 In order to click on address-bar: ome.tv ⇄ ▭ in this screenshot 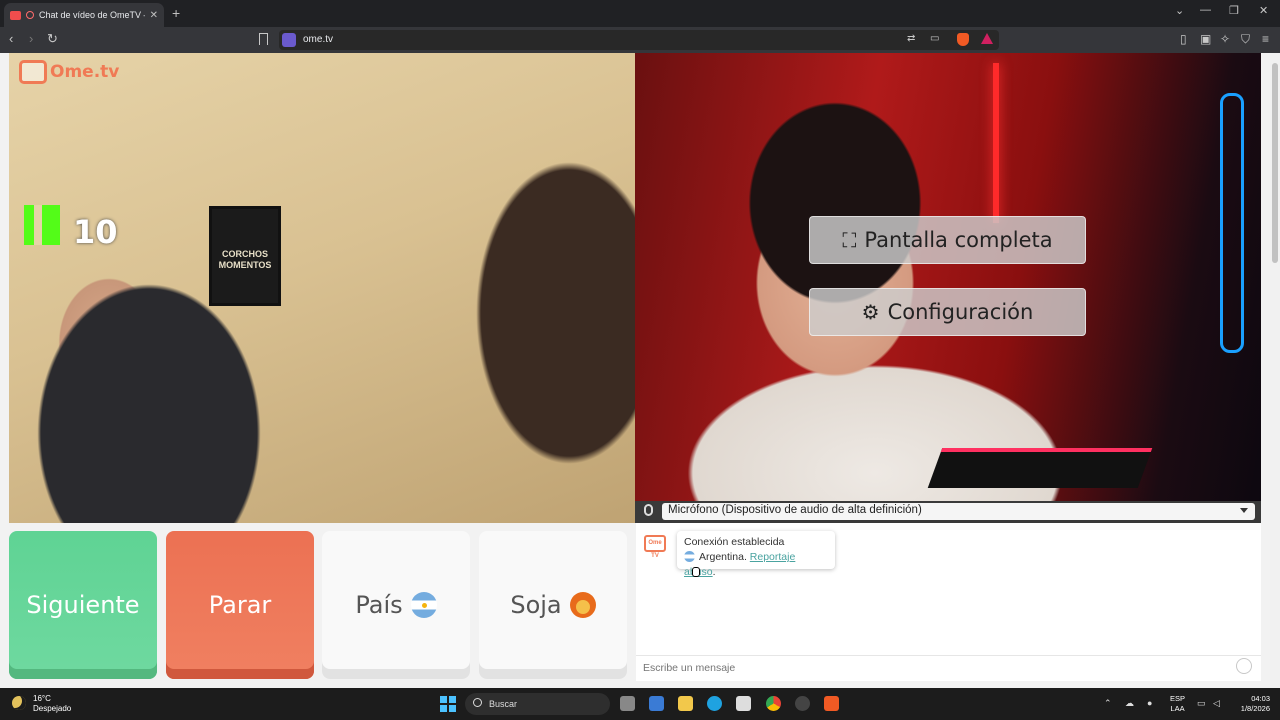, I will do `click(639, 40)`.